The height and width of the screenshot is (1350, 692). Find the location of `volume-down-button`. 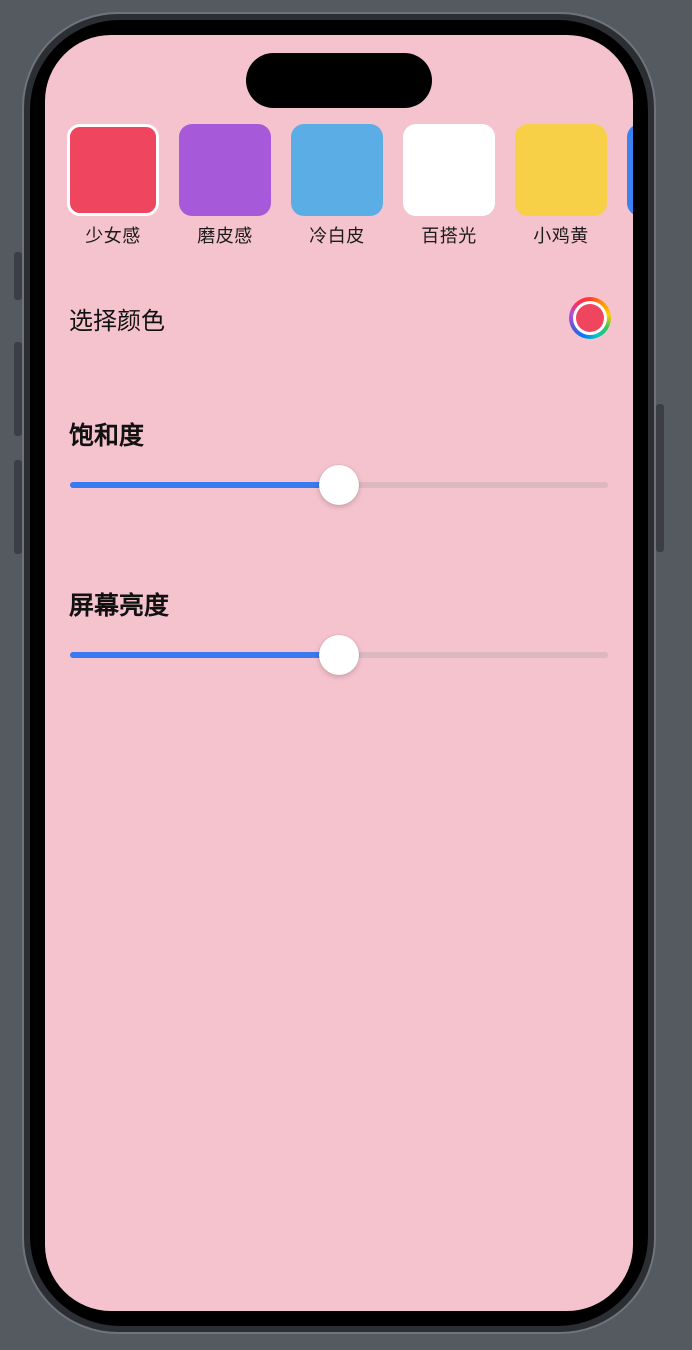

volume-down-button is located at coordinates (18, 507).